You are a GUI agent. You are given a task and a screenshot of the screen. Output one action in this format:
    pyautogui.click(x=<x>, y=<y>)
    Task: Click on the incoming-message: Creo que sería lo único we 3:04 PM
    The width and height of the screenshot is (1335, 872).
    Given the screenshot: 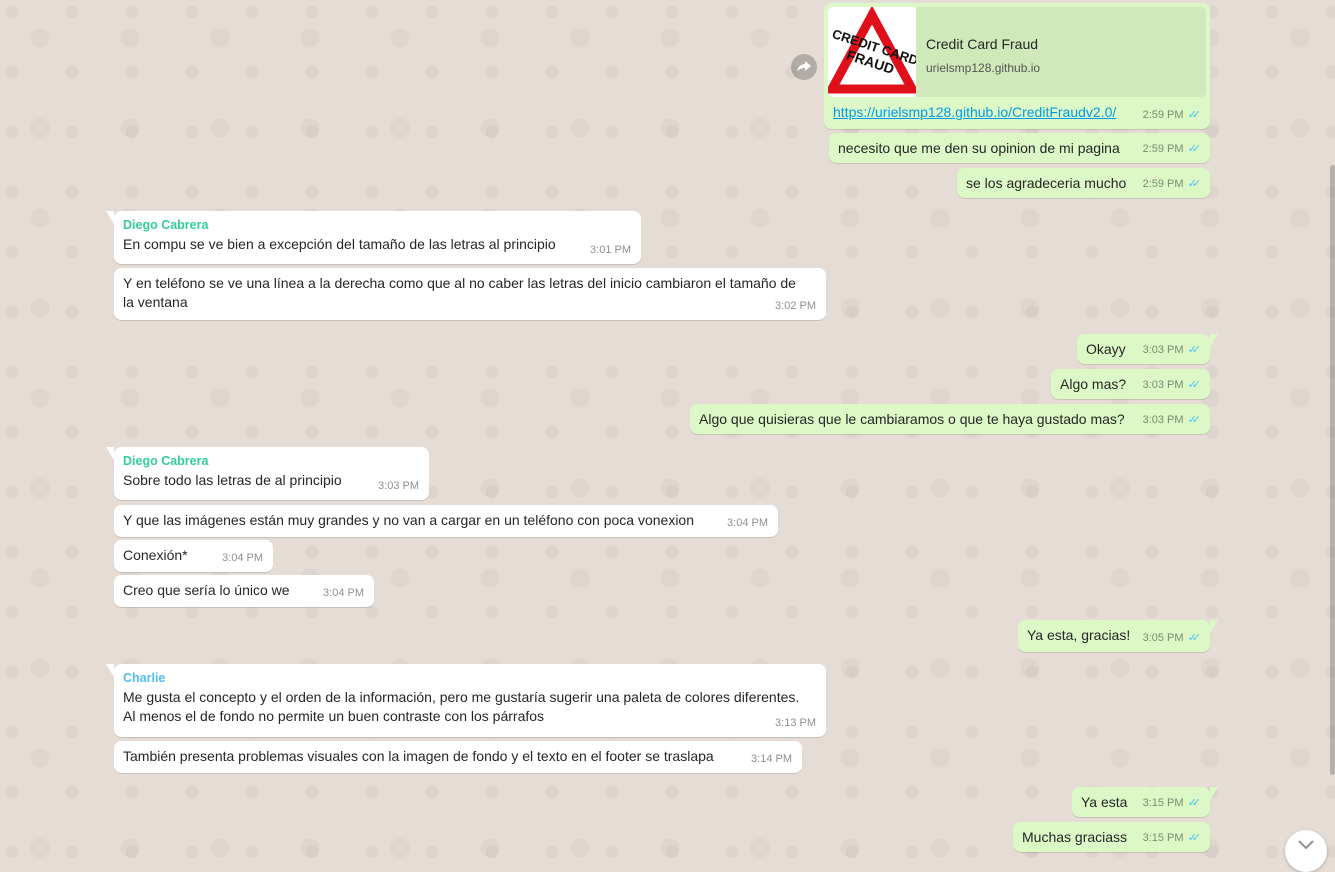 What is the action you would take?
    pyautogui.click(x=244, y=591)
    